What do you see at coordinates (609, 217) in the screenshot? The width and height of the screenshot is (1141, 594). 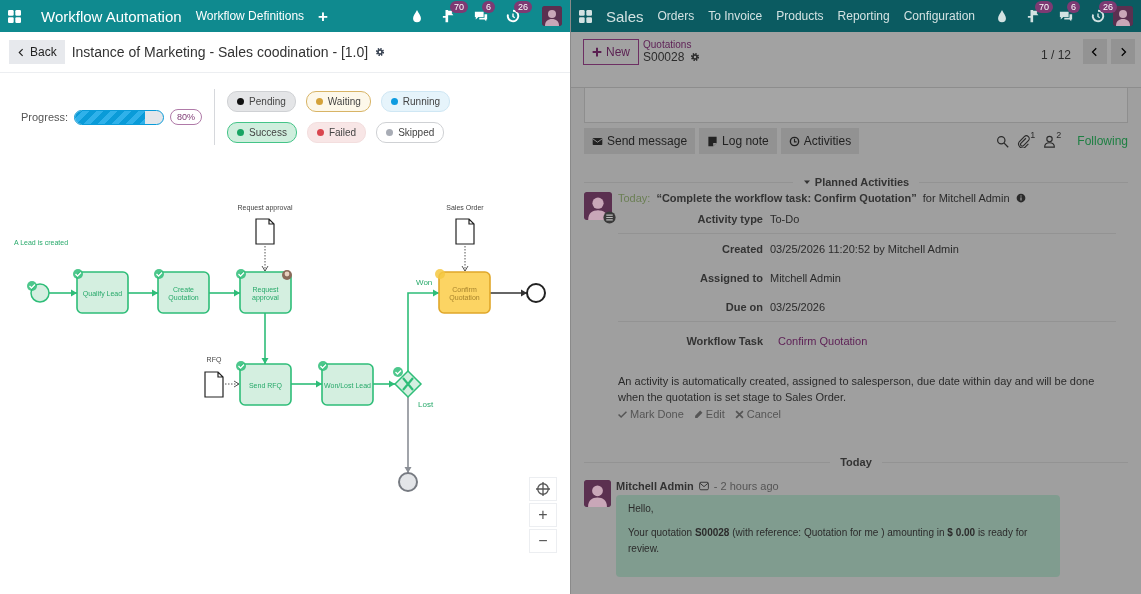 I see `todo-badge-icon` at bounding box center [609, 217].